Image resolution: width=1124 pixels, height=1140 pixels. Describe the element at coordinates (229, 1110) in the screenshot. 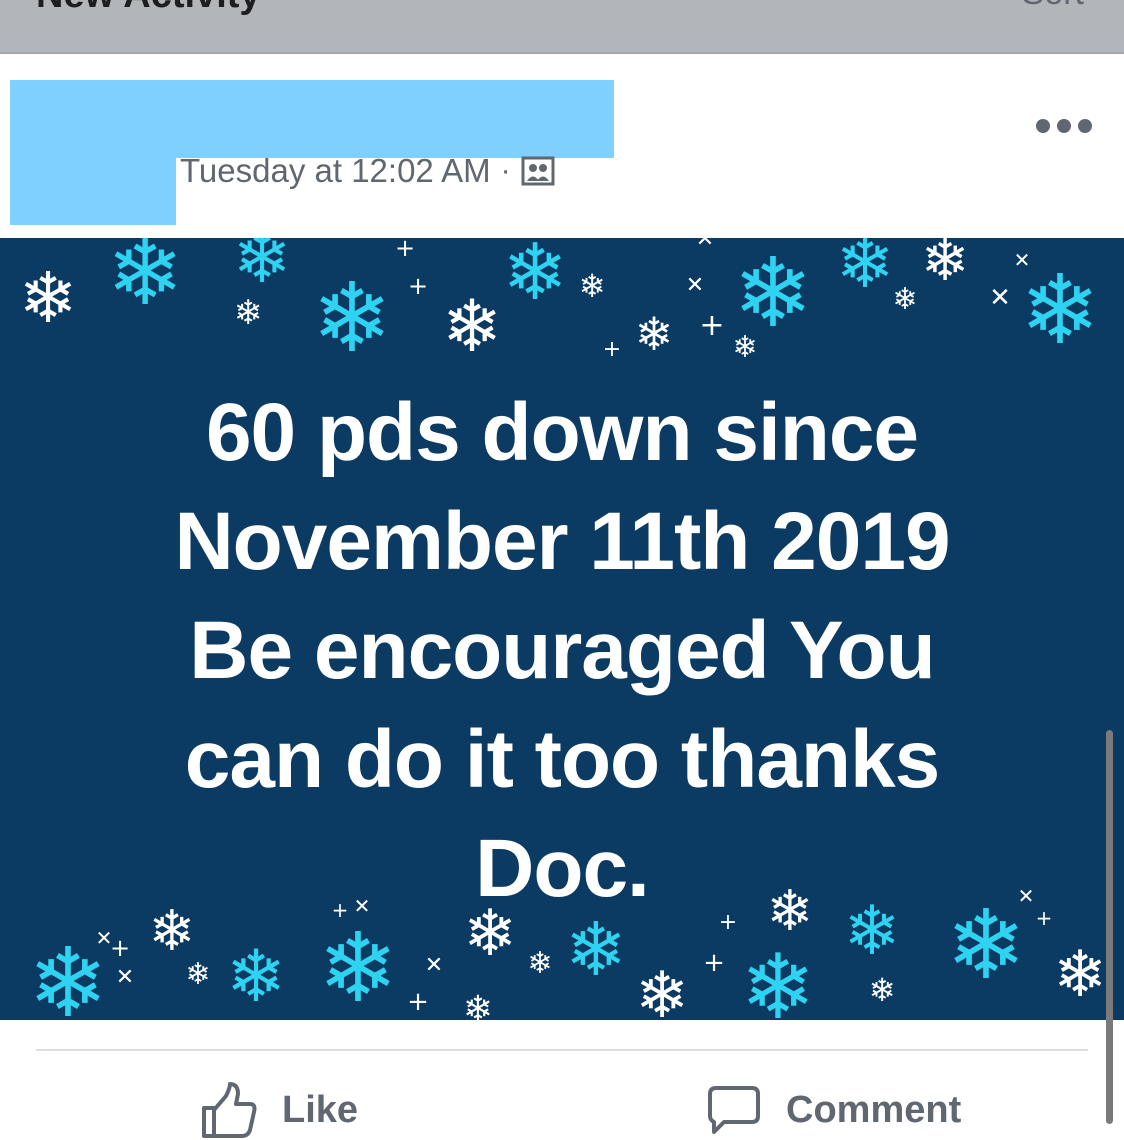

I see `thumbs-up-icon` at that location.